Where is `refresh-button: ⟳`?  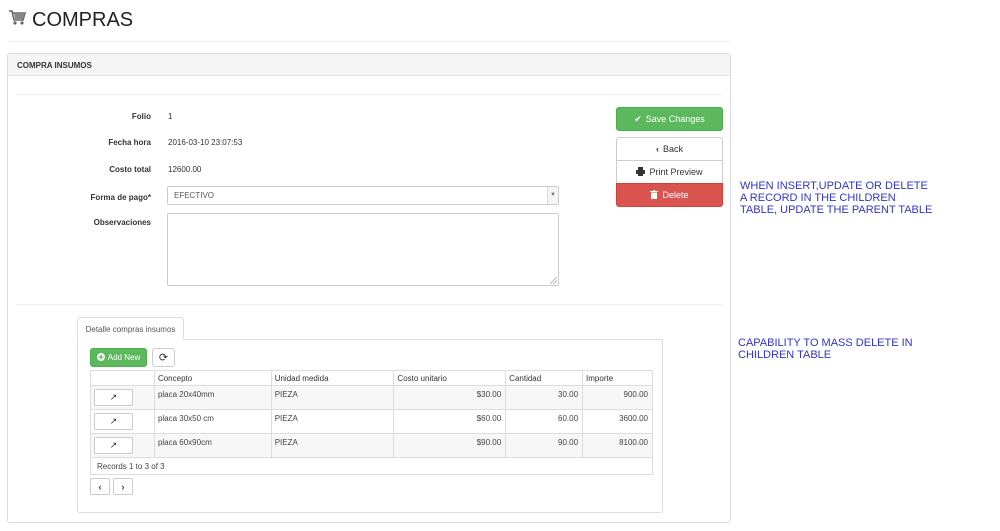 refresh-button: ⟳ is located at coordinates (163, 357).